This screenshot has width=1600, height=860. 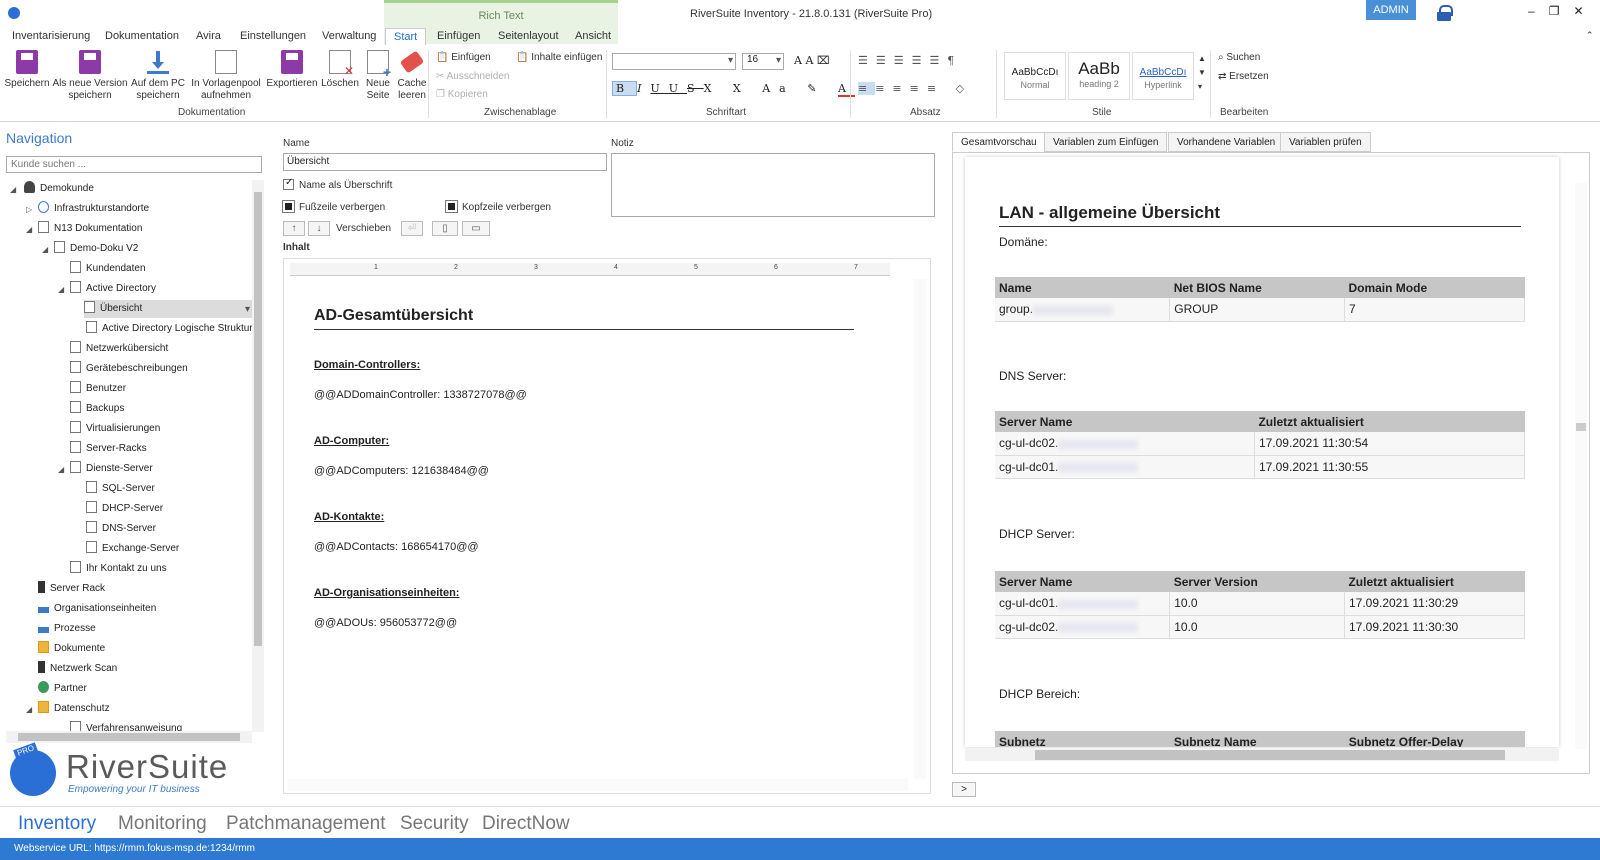 I want to click on grow-shrink-font-buttons: A A ⌧, so click(x=812, y=60).